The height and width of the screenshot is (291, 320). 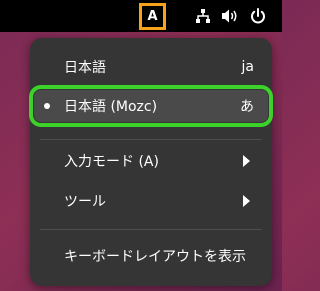 I want to click on menu-item-show-keyboard-layout: キーボードレイアウトを表示, so click(x=151, y=256).